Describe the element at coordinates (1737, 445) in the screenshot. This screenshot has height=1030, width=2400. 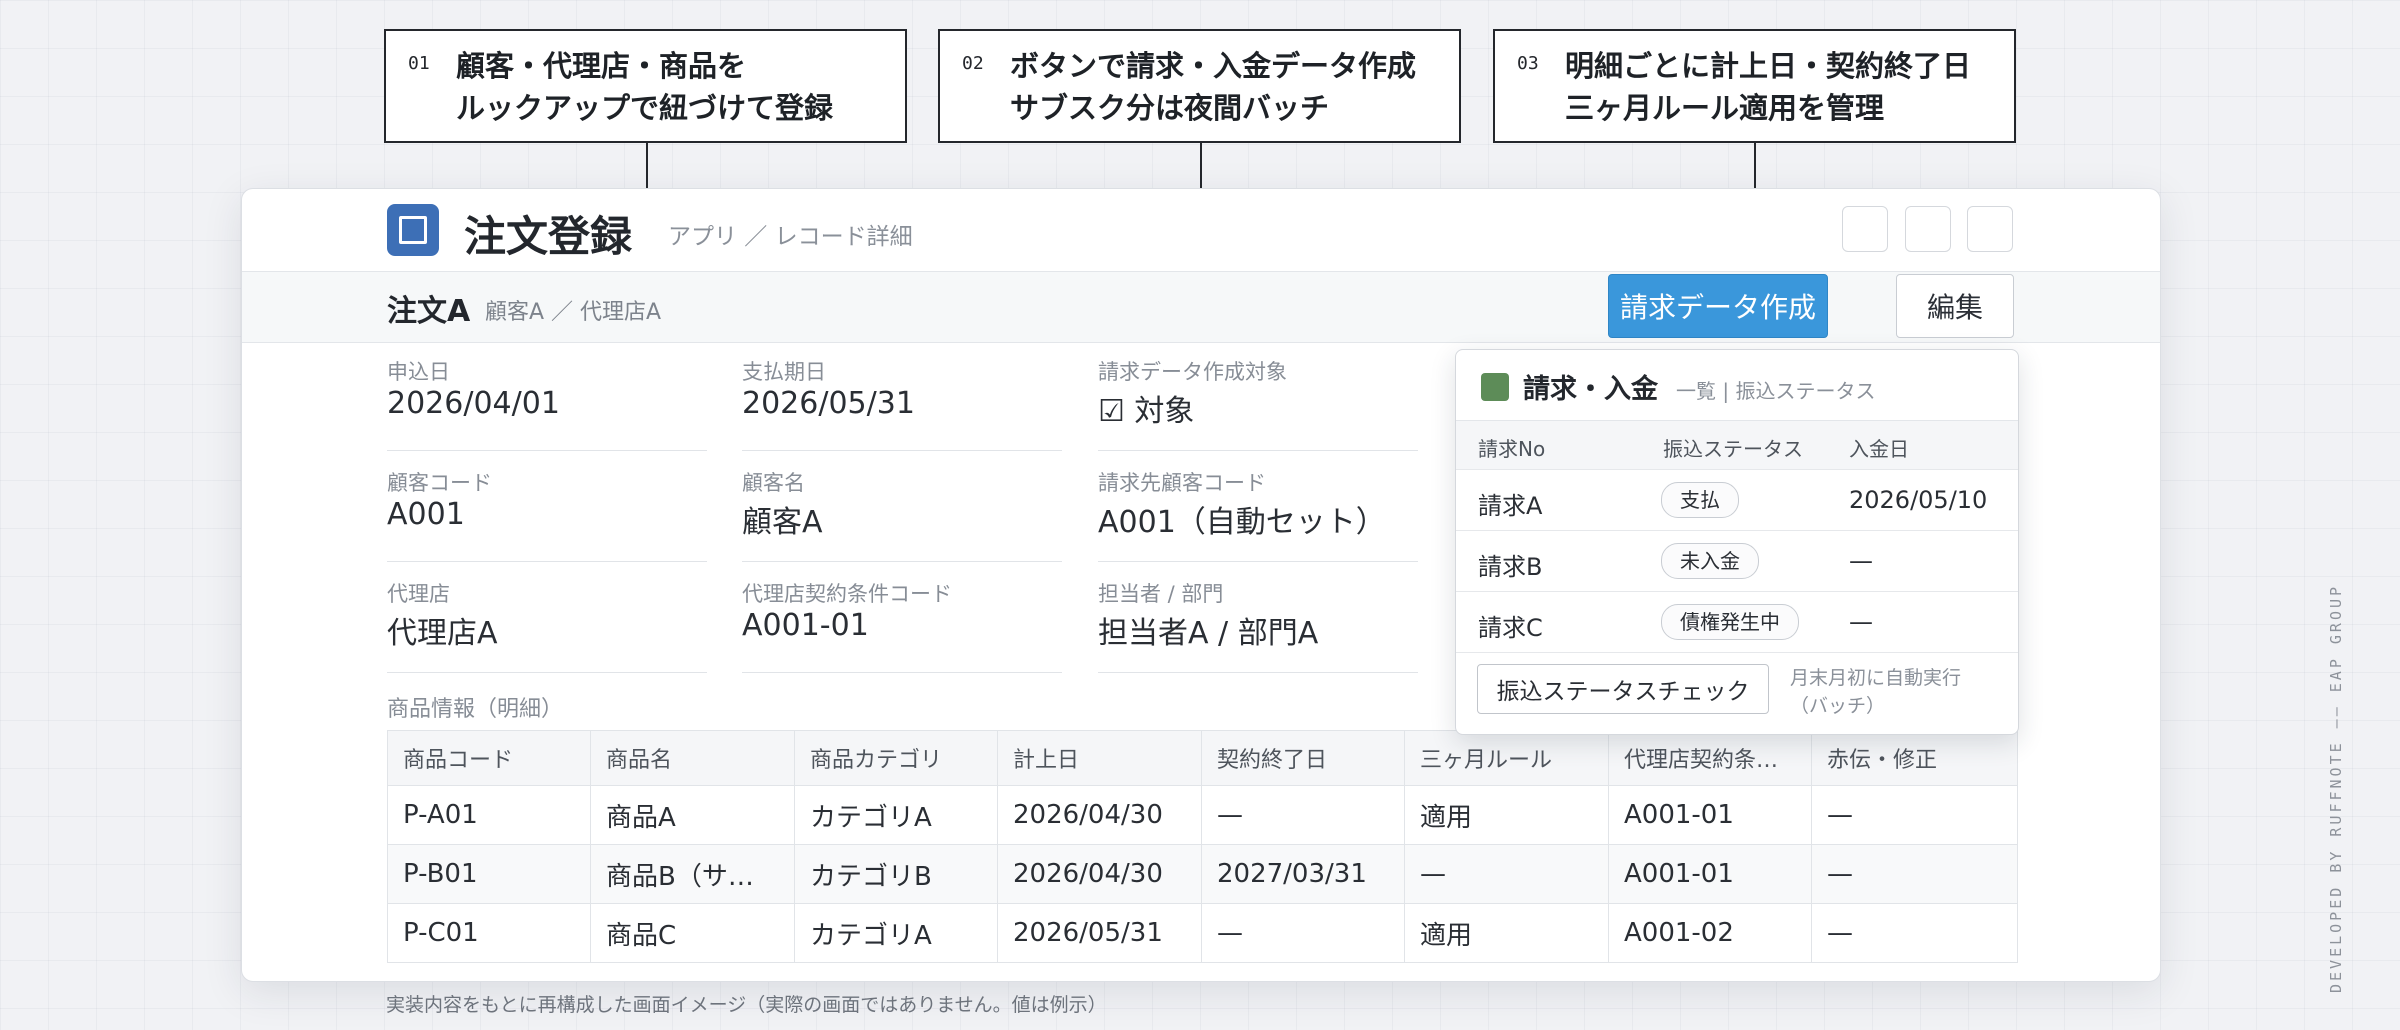
I see `billing-list-header: 請求No 振込ステータス 入金日` at that location.